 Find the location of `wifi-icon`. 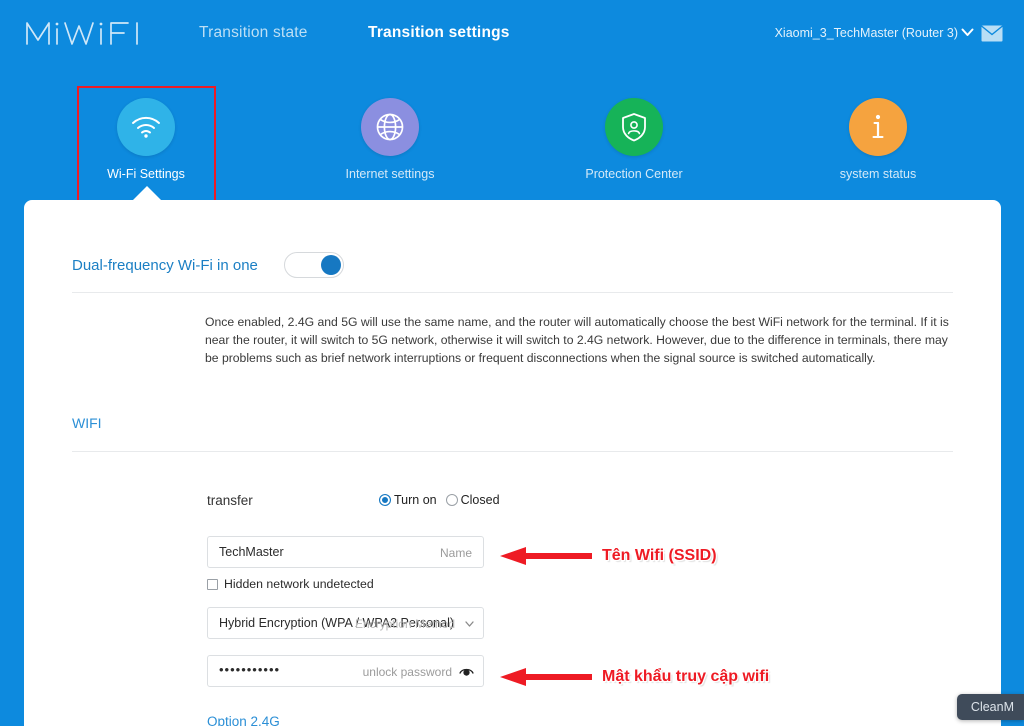

wifi-icon is located at coordinates (146, 127).